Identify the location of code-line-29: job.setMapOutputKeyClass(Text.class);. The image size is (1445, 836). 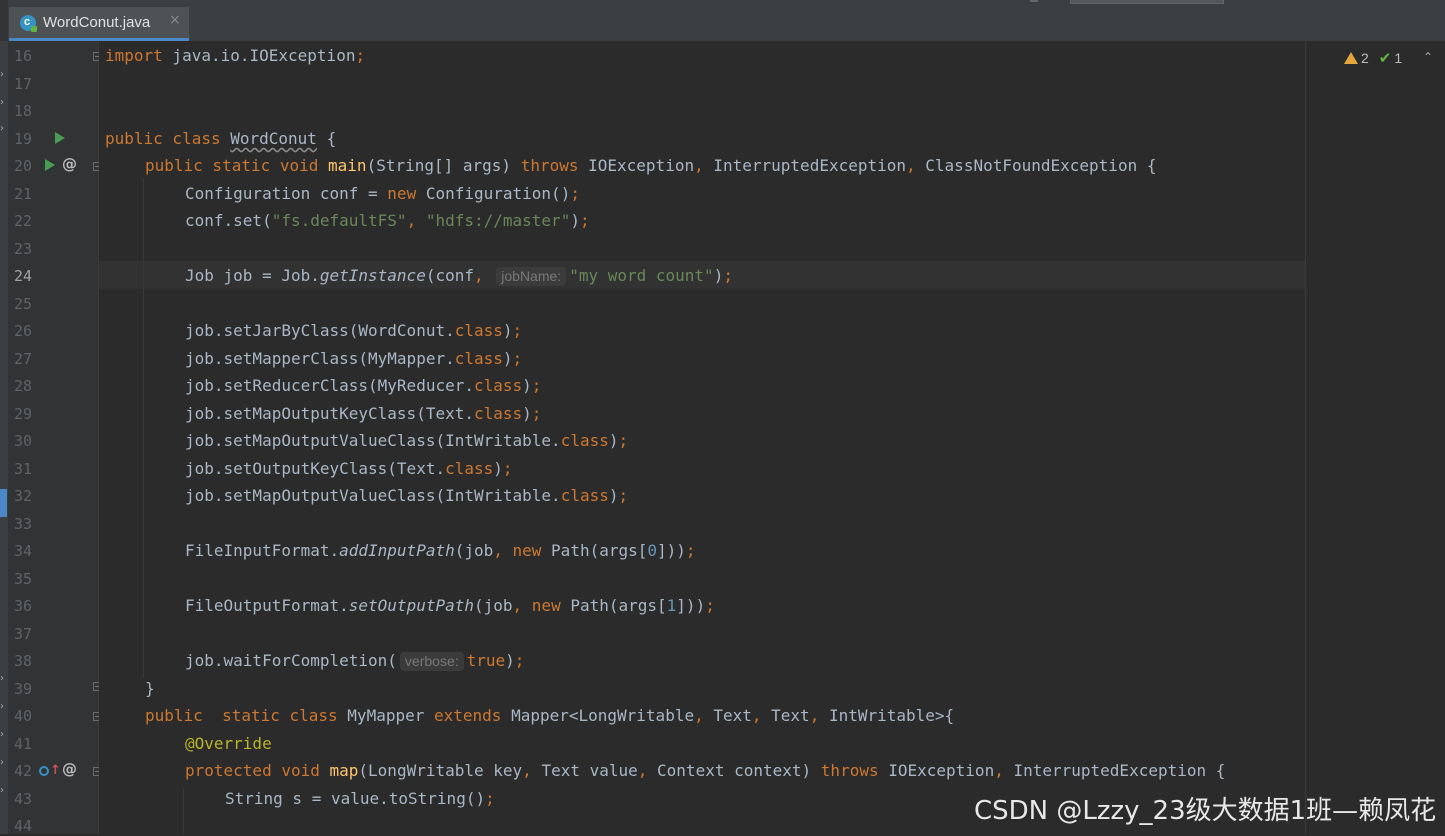
(363, 413).